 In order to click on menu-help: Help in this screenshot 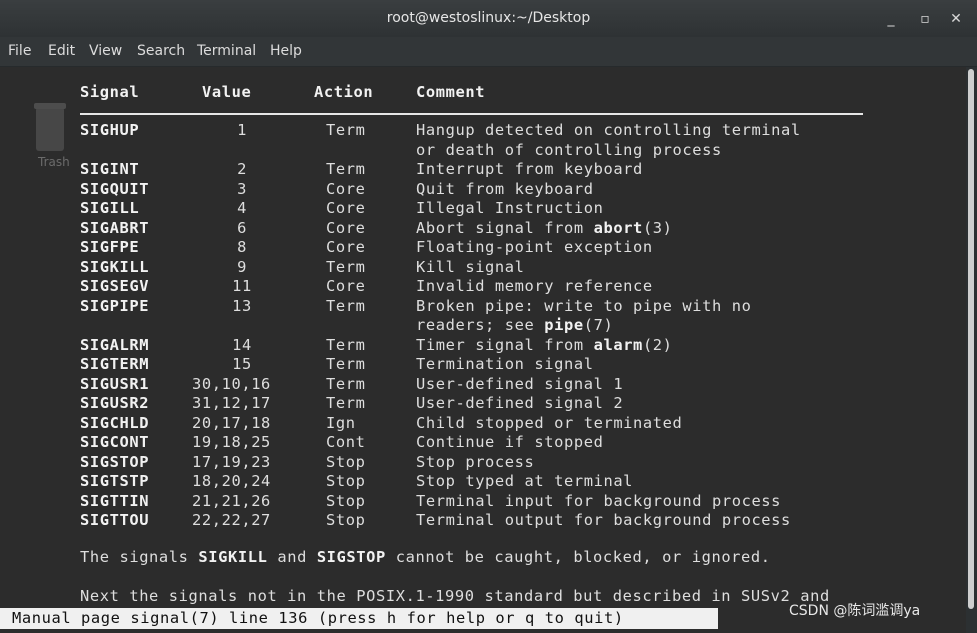, I will do `click(286, 51)`.